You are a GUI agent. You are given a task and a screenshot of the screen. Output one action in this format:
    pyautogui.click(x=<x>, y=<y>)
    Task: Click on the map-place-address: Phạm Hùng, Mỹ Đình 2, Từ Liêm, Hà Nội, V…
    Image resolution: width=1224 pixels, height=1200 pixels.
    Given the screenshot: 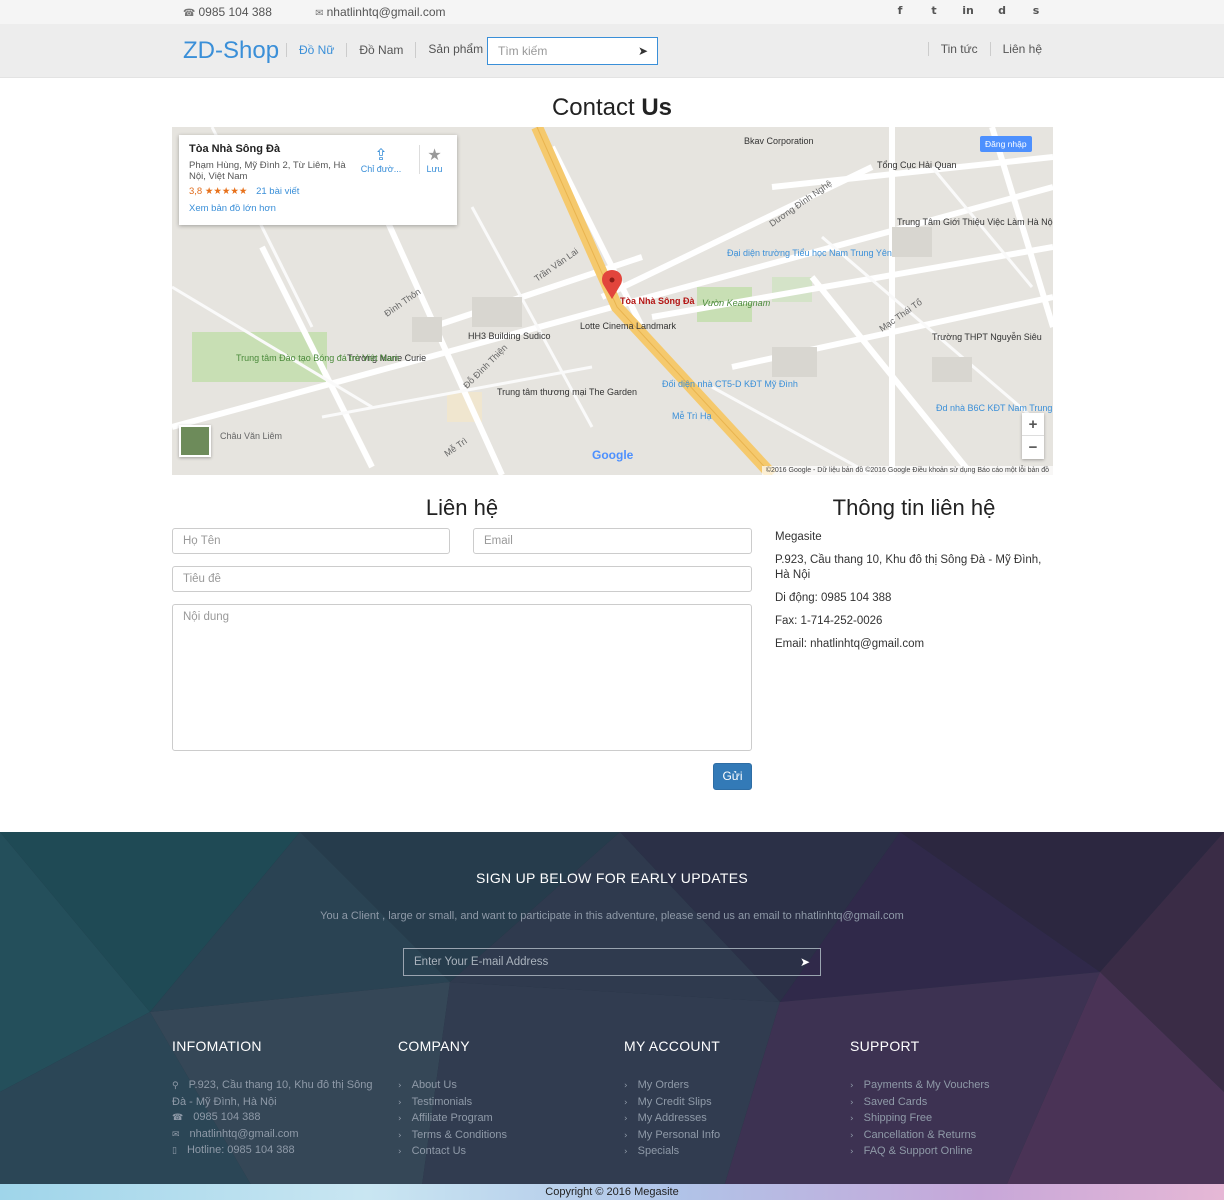 What is the action you would take?
    pyautogui.click(x=267, y=171)
    